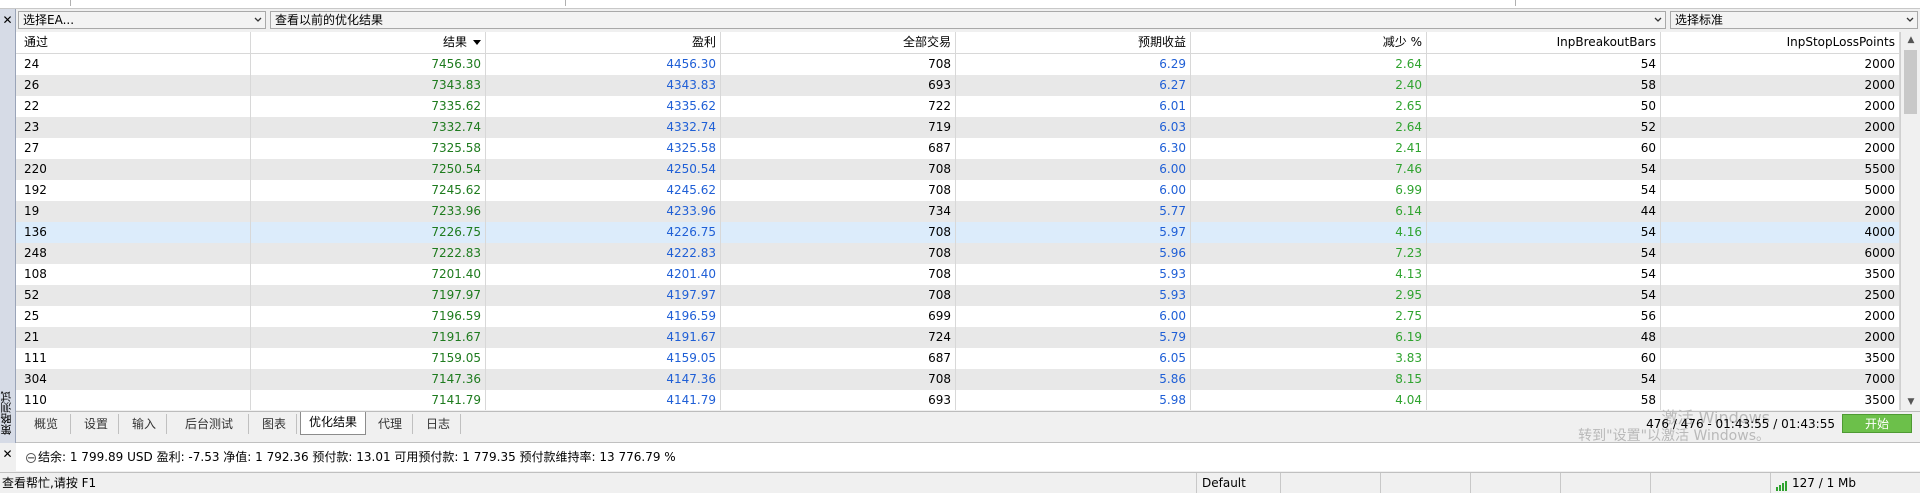 Image resolution: width=1920 pixels, height=493 pixels. What do you see at coordinates (31, 457) in the screenshot?
I see `collapse-icon: −` at bounding box center [31, 457].